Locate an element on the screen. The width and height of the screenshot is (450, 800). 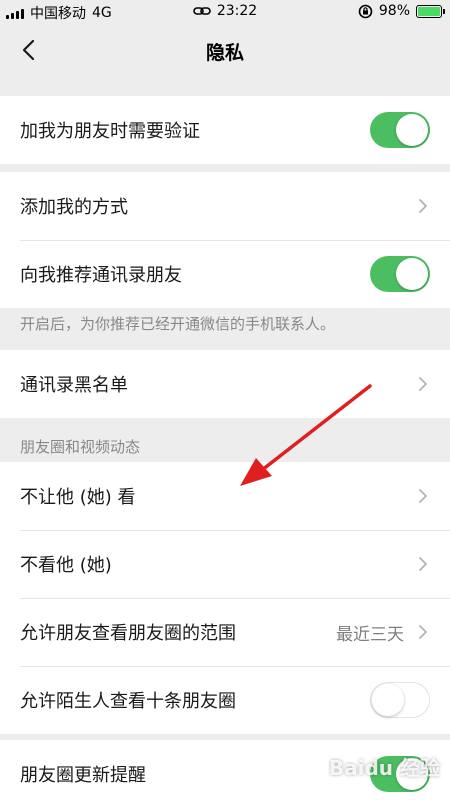
hide-my-moments-label: 不让他 (她) 看 is located at coordinates (78, 497).